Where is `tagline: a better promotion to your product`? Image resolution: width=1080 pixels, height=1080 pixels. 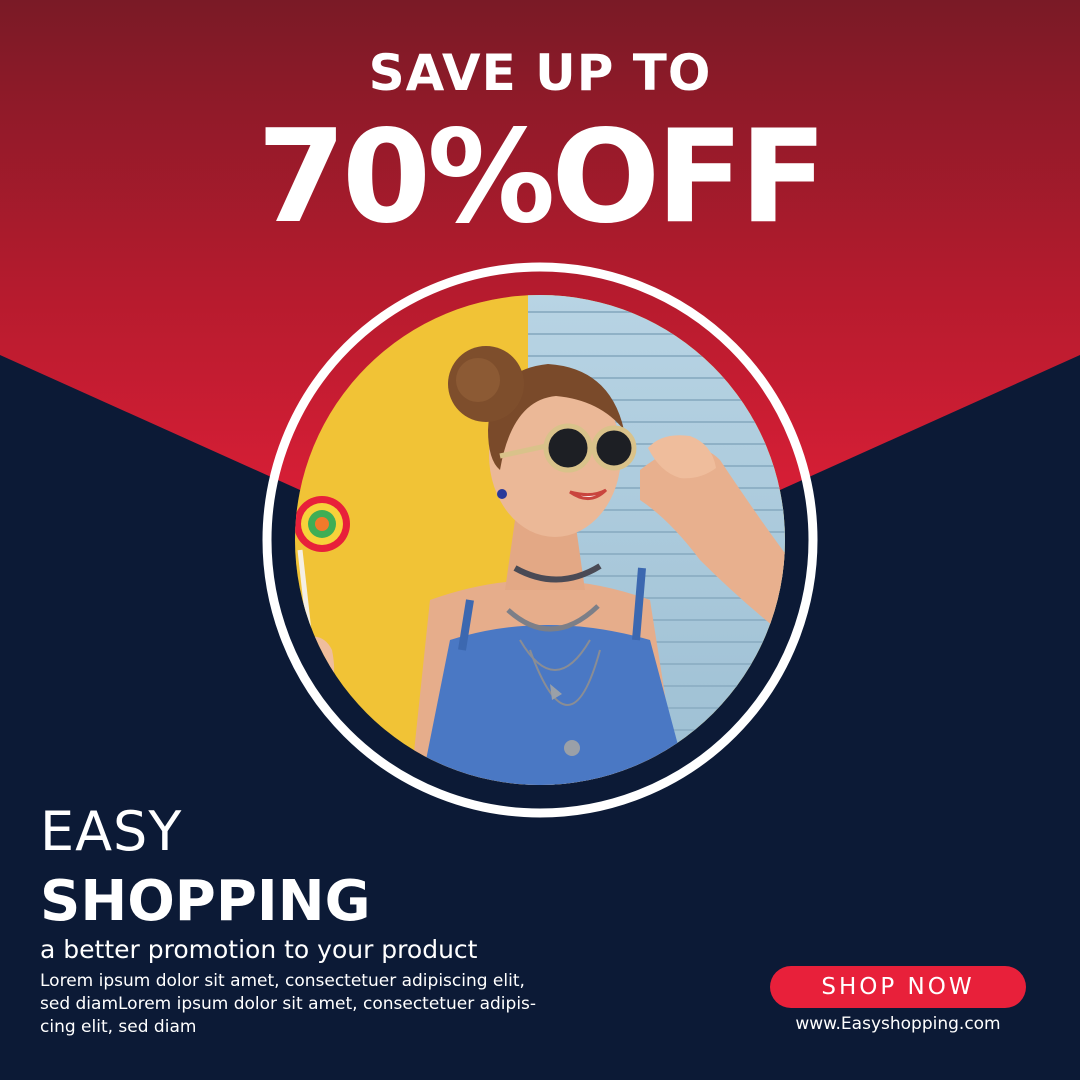 tagline: a better promotion to your product is located at coordinates (259, 949).